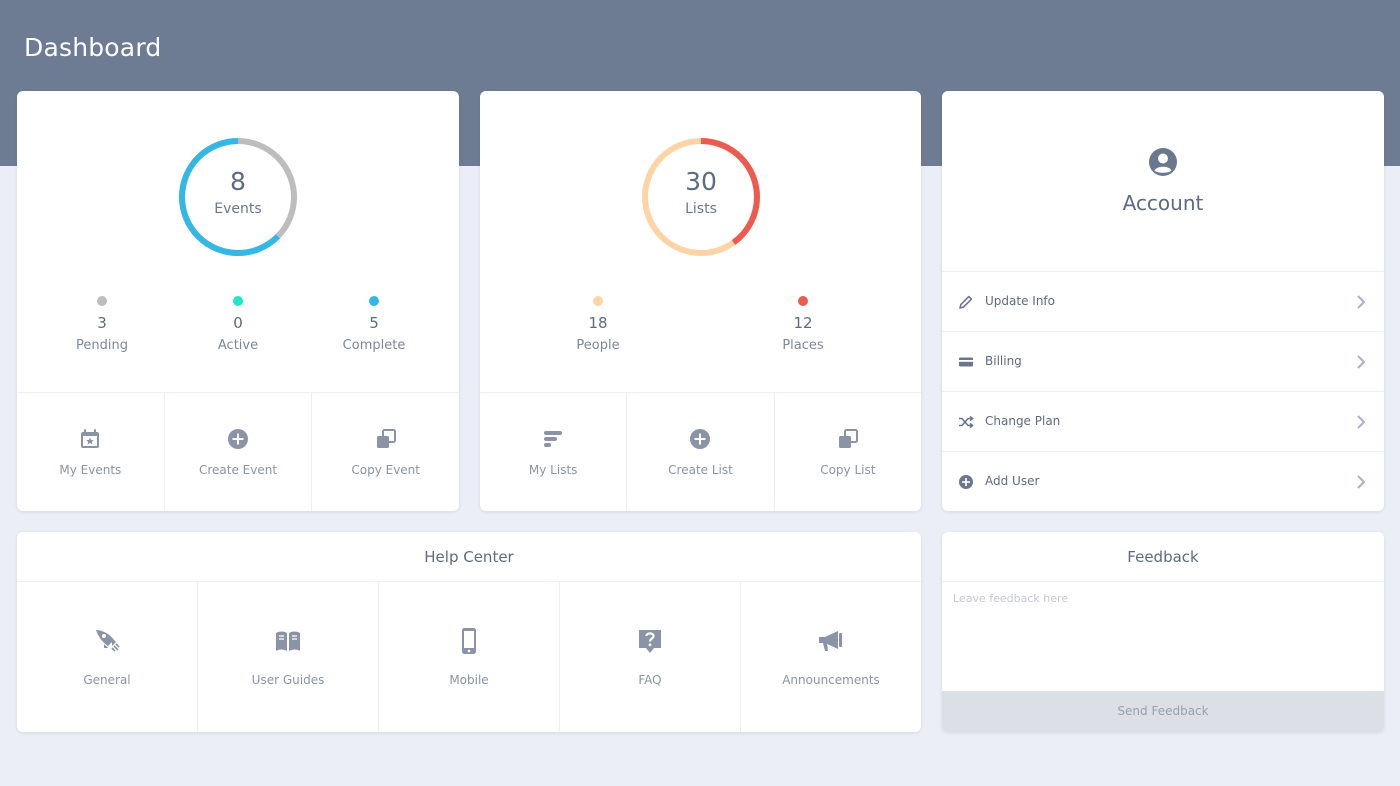 The width and height of the screenshot is (1400, 786). I want to click on stat-value: 18, so click(598, 323).